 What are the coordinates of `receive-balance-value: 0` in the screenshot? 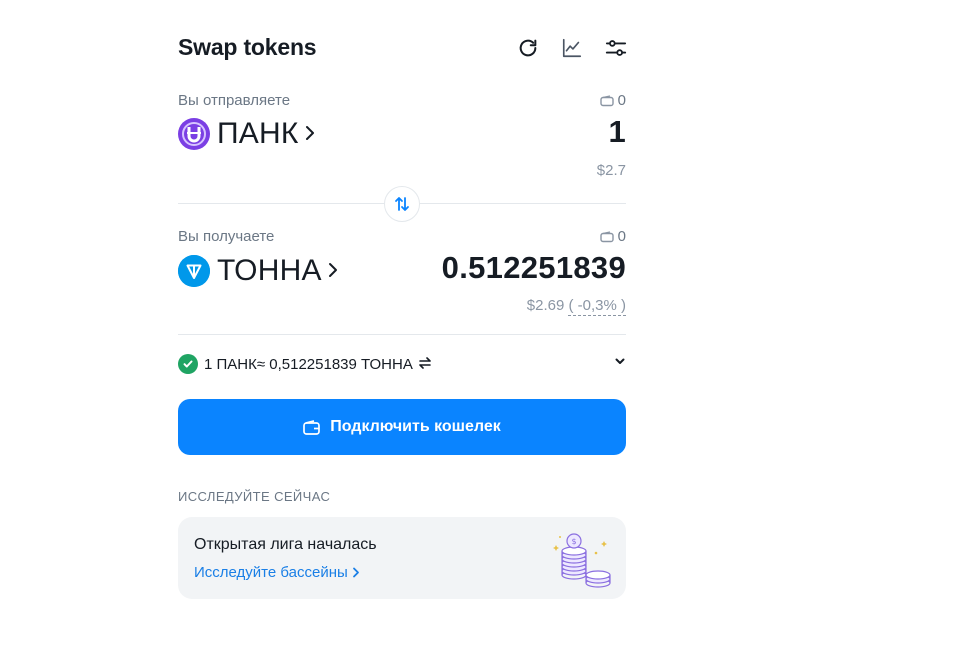 It's located at (621, 236).